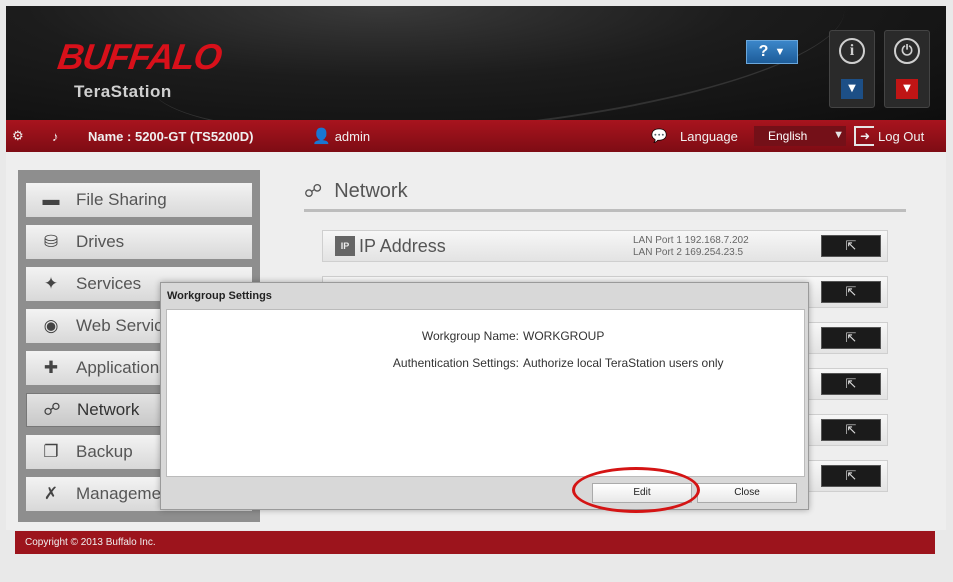  I want to click on sidebar-item-drives: ⛁ Drives, so click(139, 242).